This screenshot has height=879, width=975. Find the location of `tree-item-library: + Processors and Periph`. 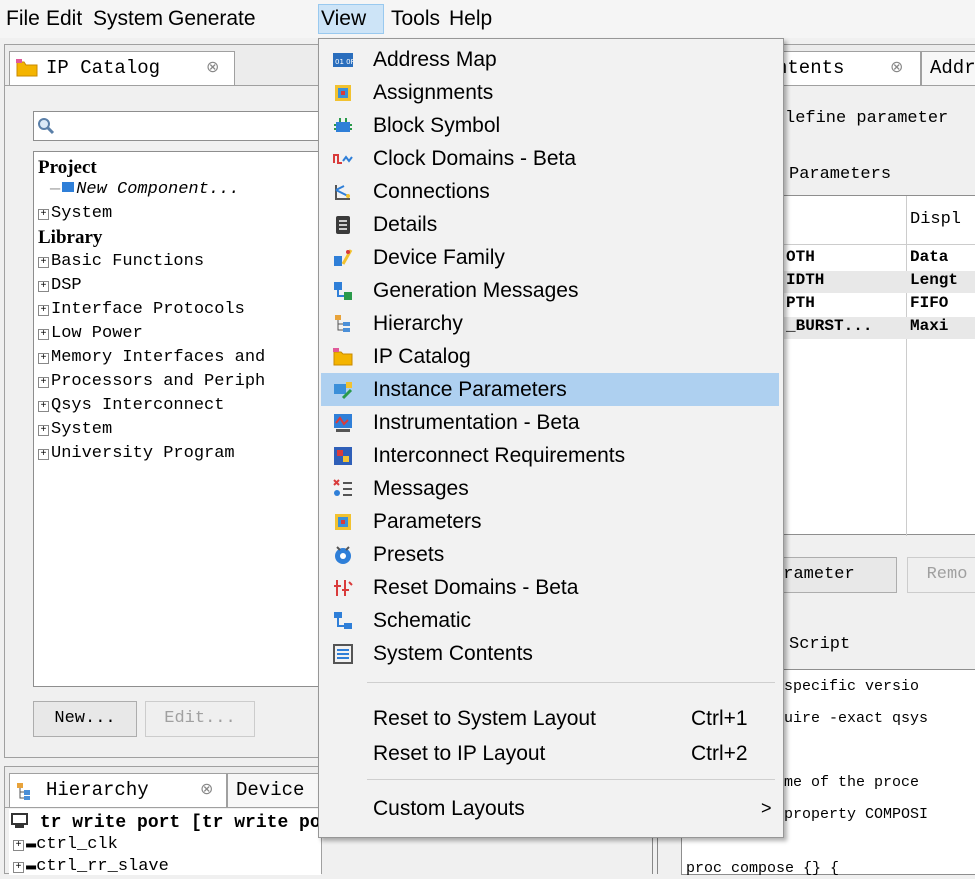

tree-item-library: + Processors and Periph is located at coordinates (151, 382).